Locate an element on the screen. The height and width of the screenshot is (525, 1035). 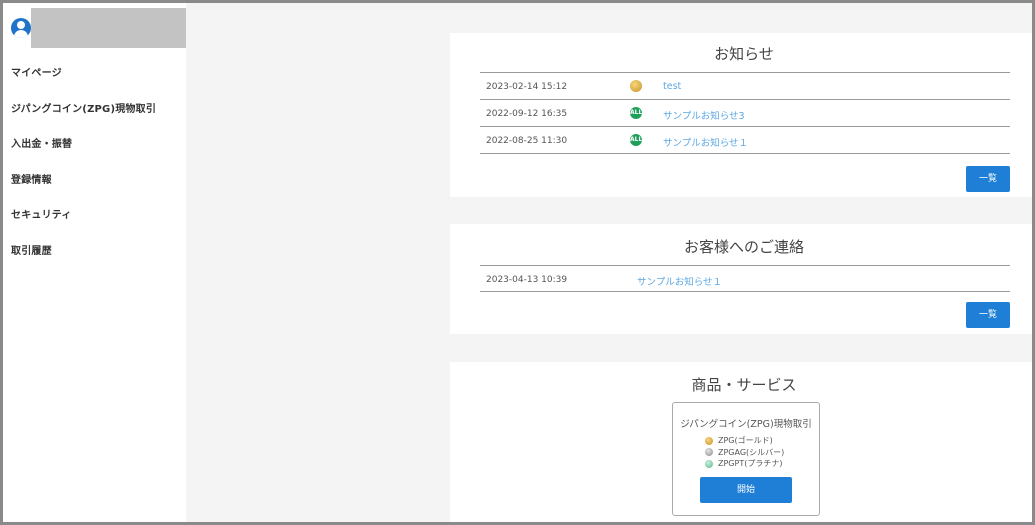
message-row: 2023-04-13 10:39 サンプルお知らせ１ is located at coordinates (745, 279).